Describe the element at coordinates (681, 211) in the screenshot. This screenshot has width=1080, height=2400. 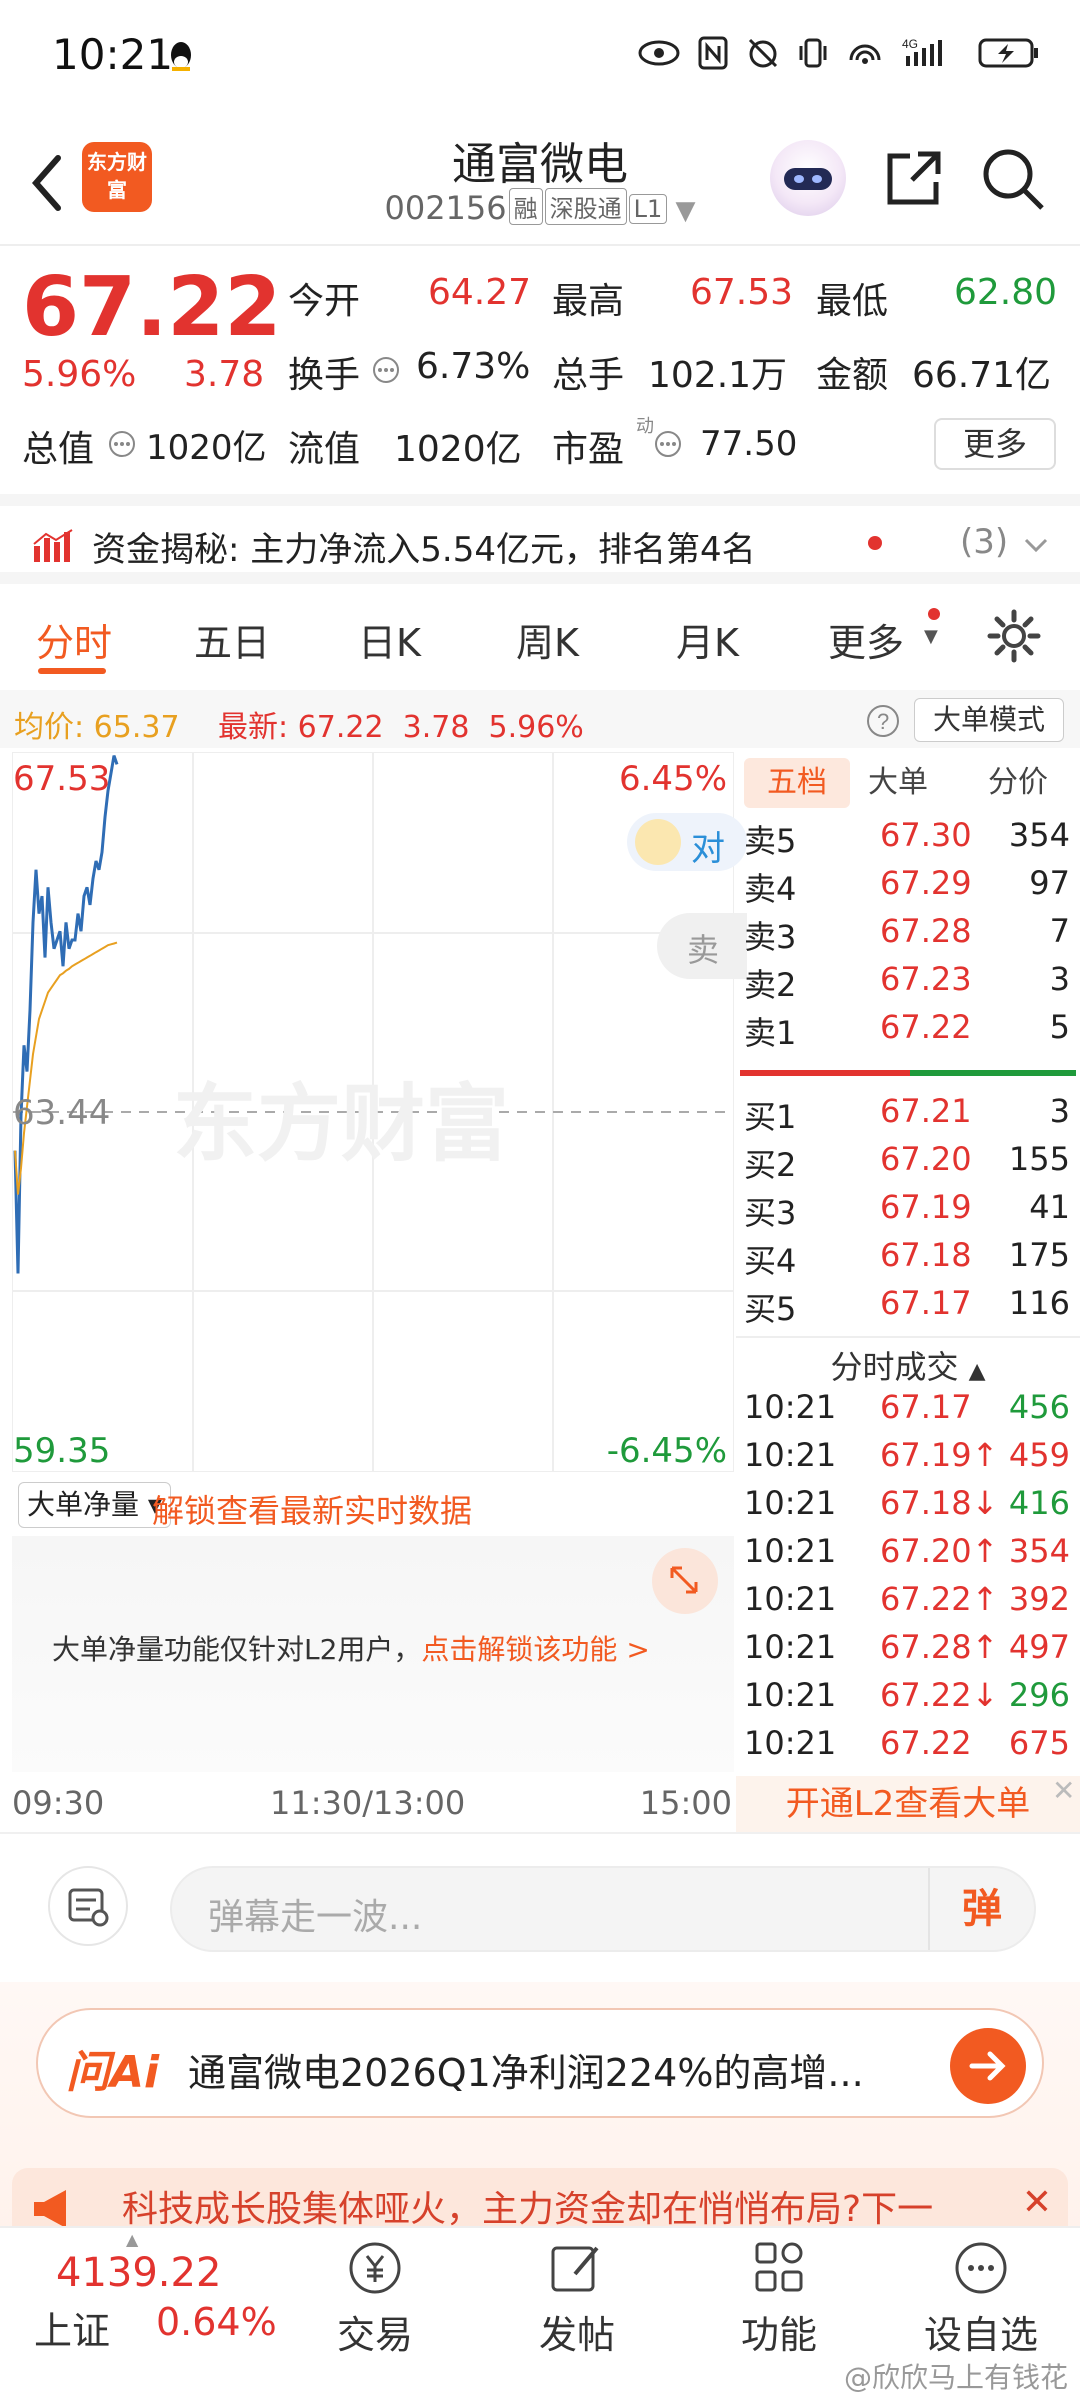
I see `dropdown-triangle-icon: ▼` at that location.